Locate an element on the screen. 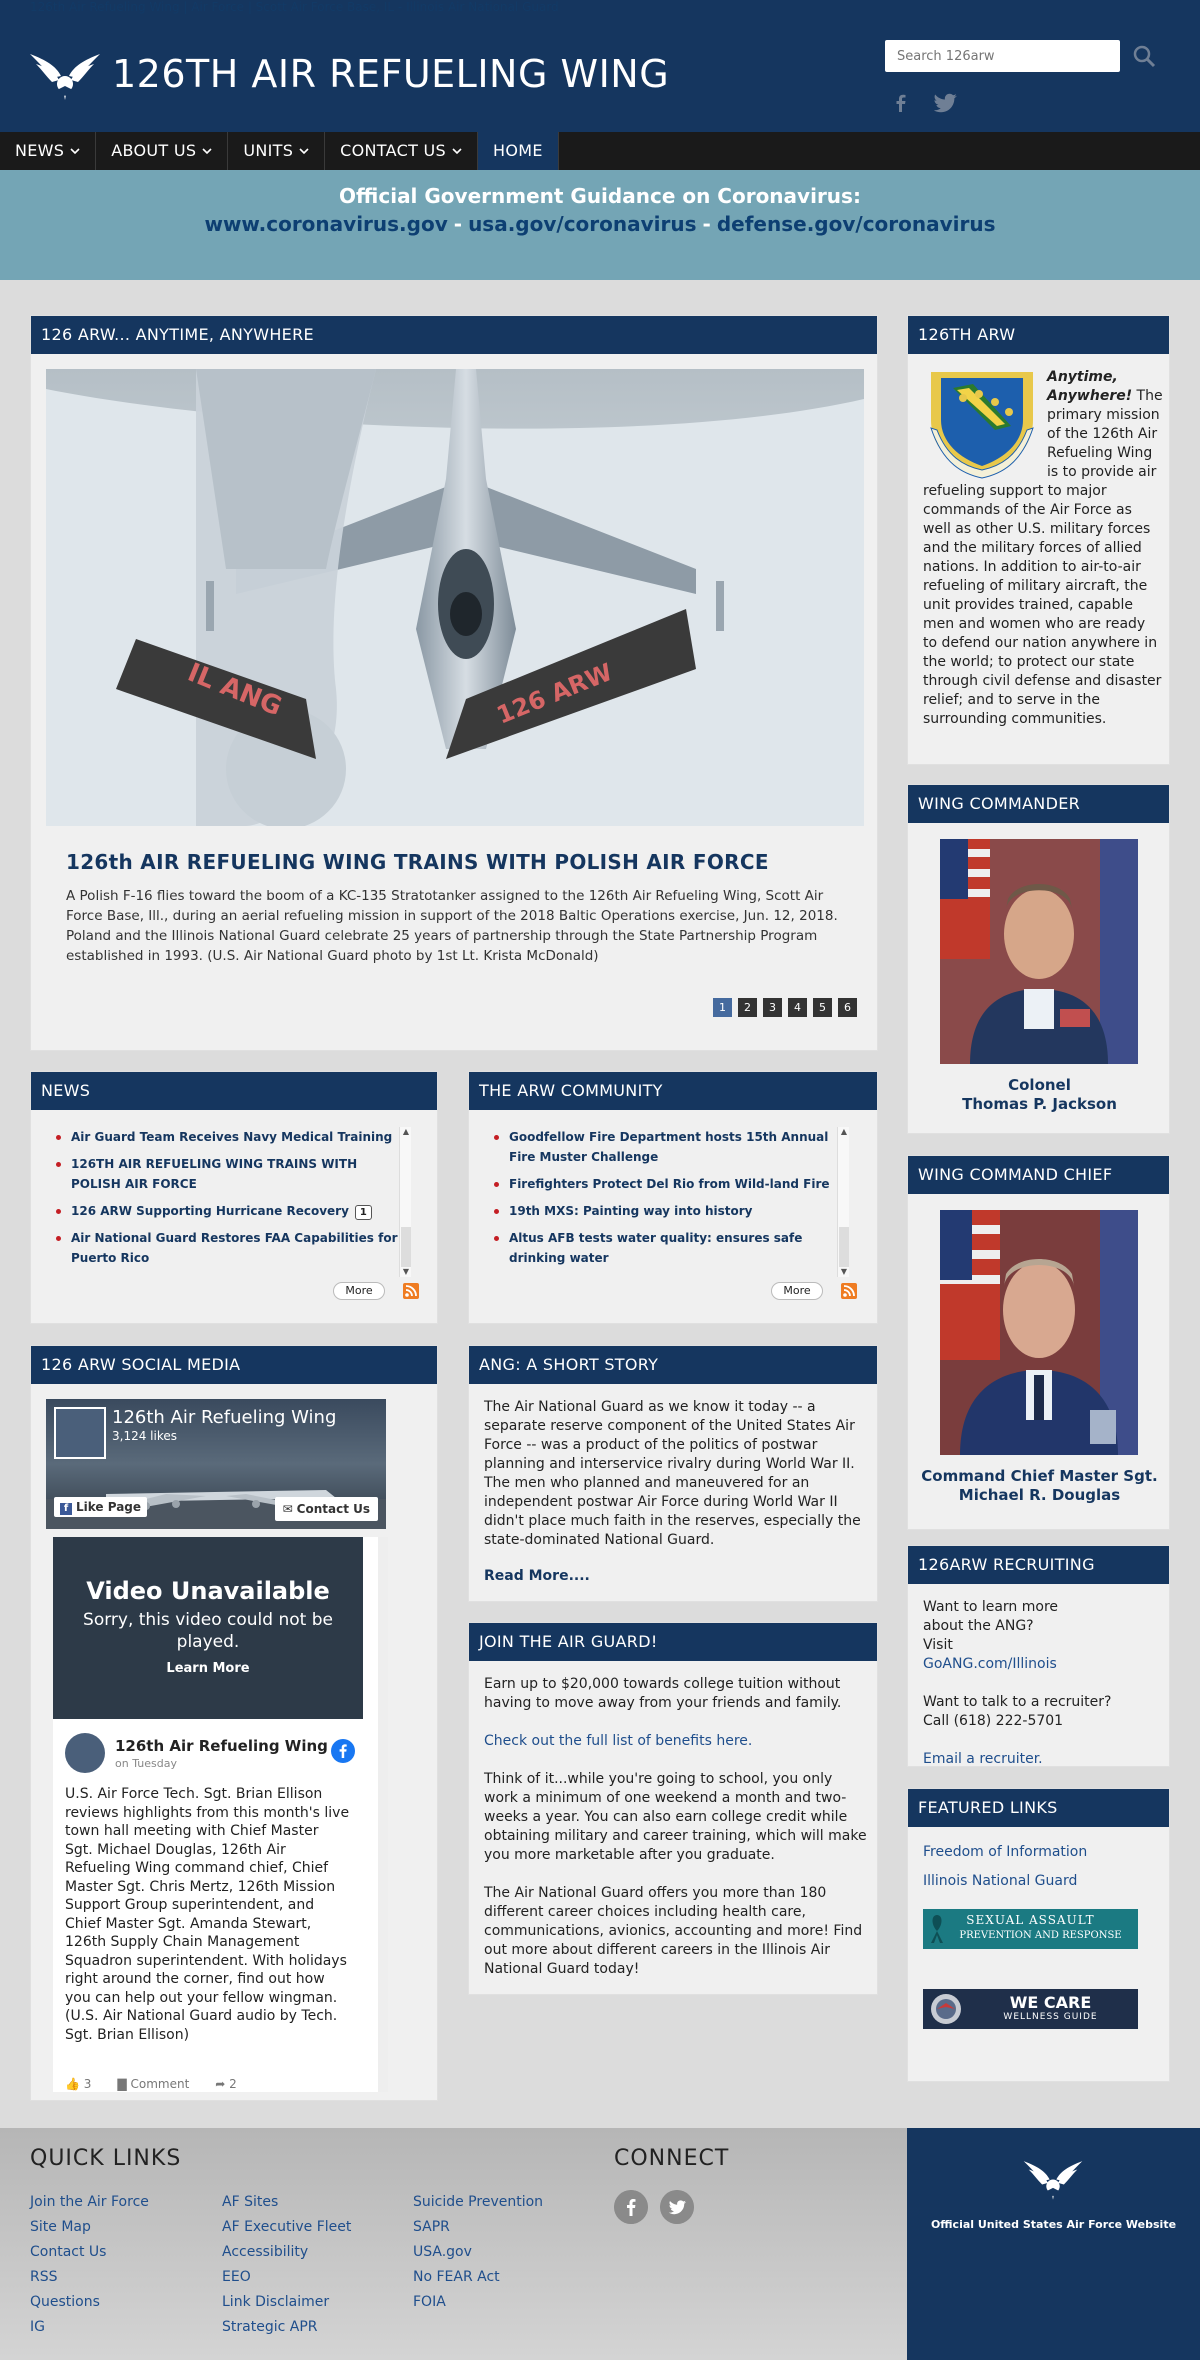 This screenshot has height=2360, width=1200. goang-link: GoANG.com/Illinois is located at coordinates (990, 1664).